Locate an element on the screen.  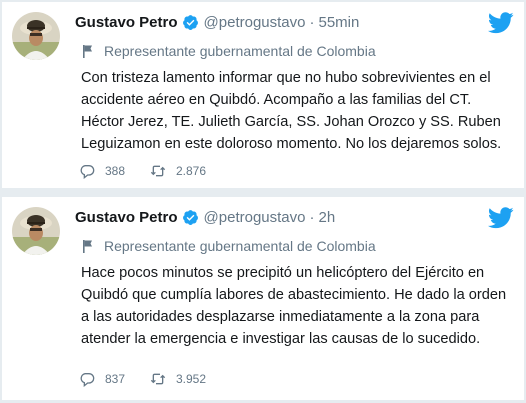
retweet-button: 3.952 is located at coordinates (178, 379).